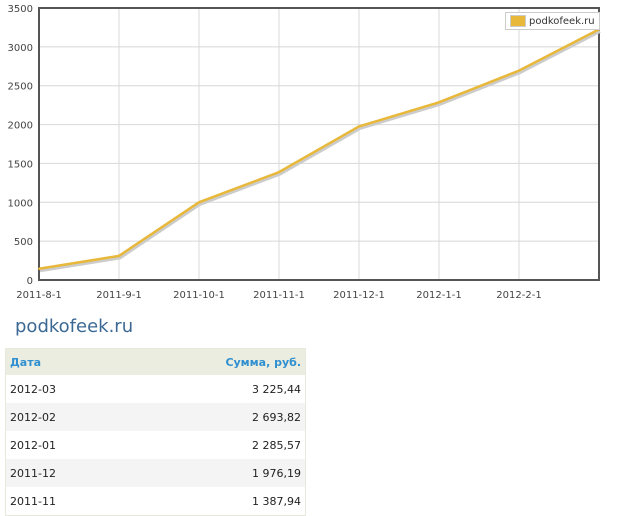 This screenshot has height=516, width=622. I want to click on x-tick-label: 2011-8-1, so click(38, 295).